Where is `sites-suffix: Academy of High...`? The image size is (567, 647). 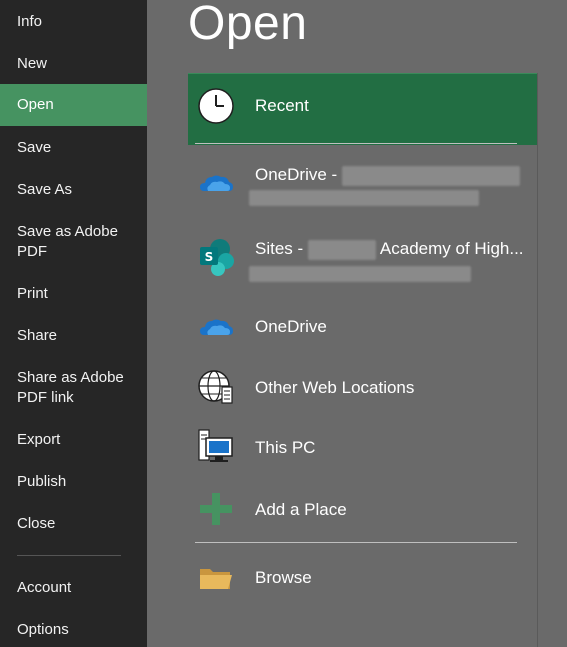
sites-suffix: Academy of High... is located at coordinates (451, 248).